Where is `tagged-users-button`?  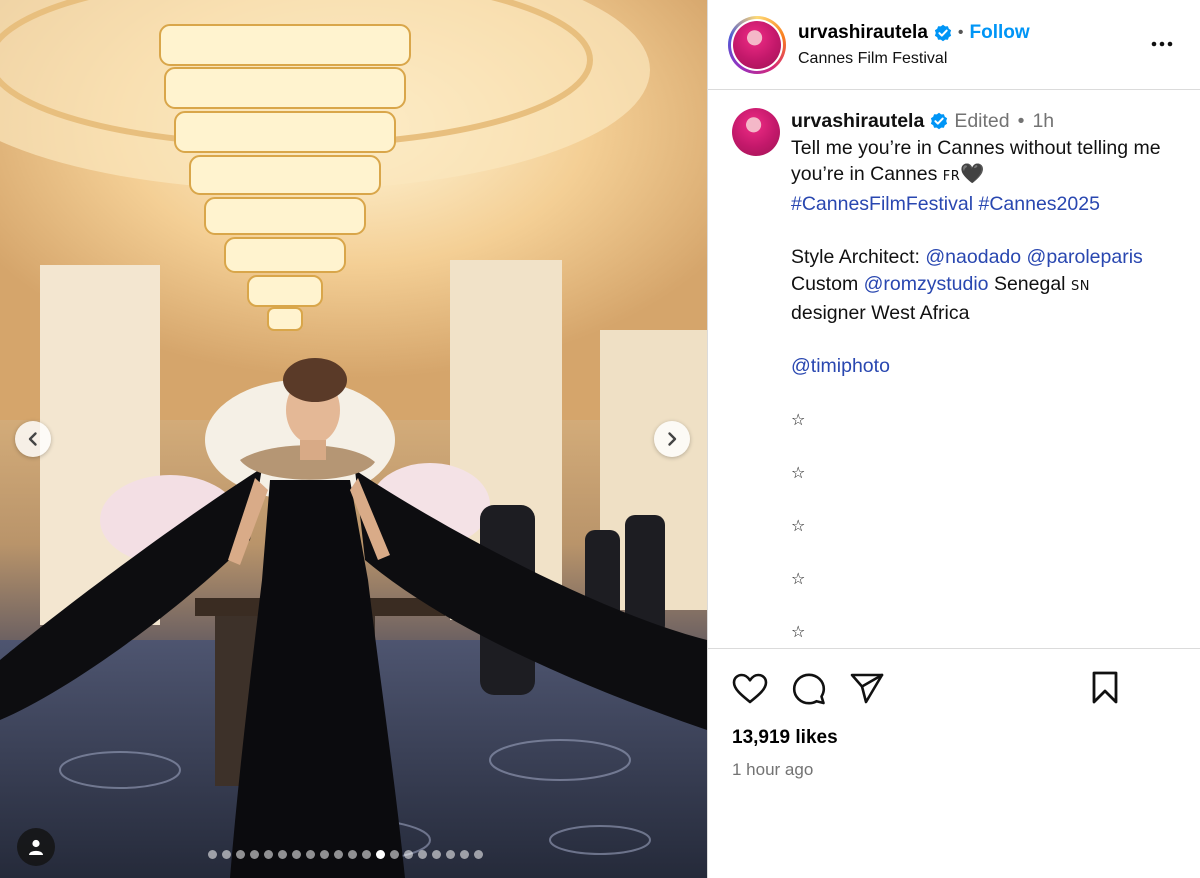 tagged-users-button is located at coordinates (36, 847).